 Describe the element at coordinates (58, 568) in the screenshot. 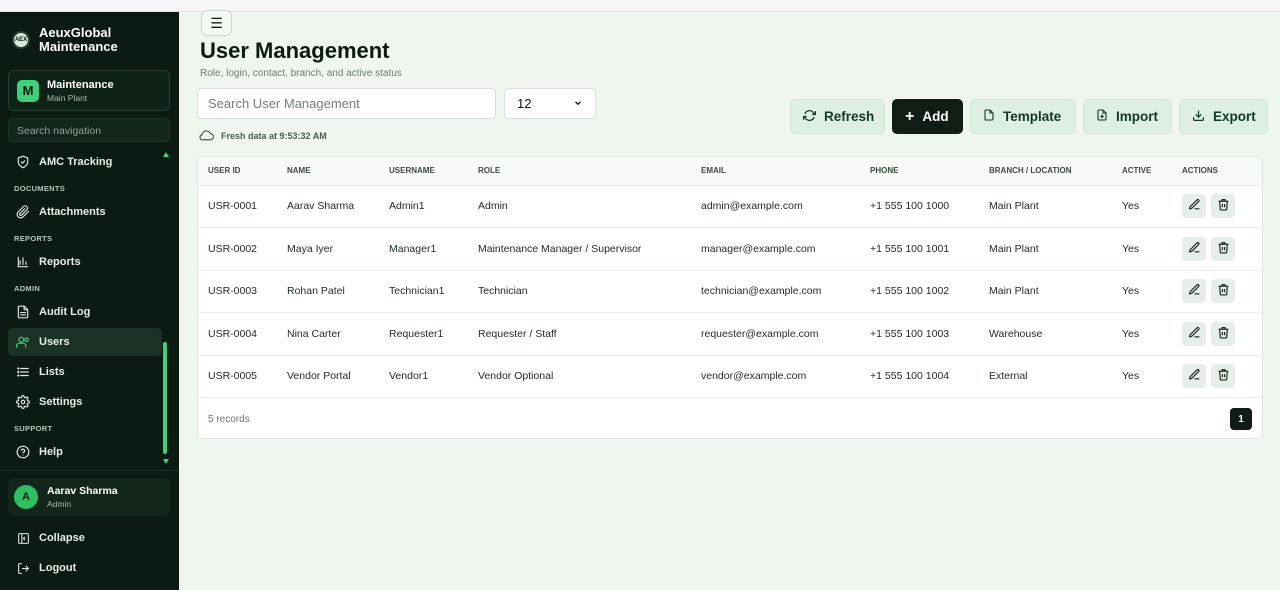

I see `logout-label: Logout` at that location.